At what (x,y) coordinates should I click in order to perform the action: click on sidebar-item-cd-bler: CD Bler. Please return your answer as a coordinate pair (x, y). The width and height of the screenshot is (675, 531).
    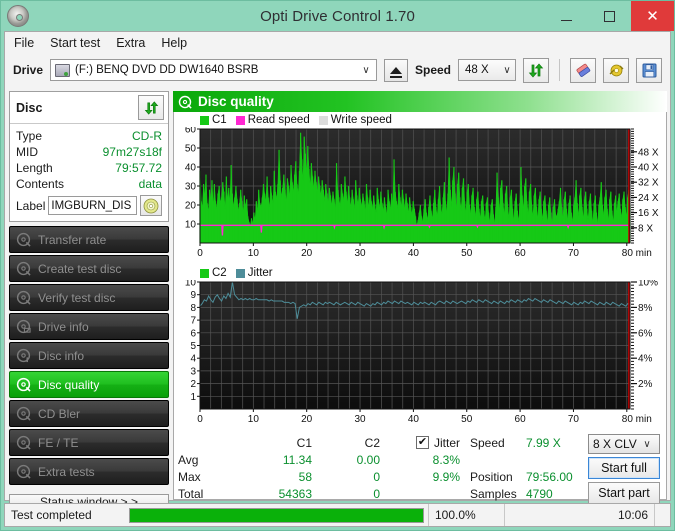
    Looking at the image, I should click on (89, 413).